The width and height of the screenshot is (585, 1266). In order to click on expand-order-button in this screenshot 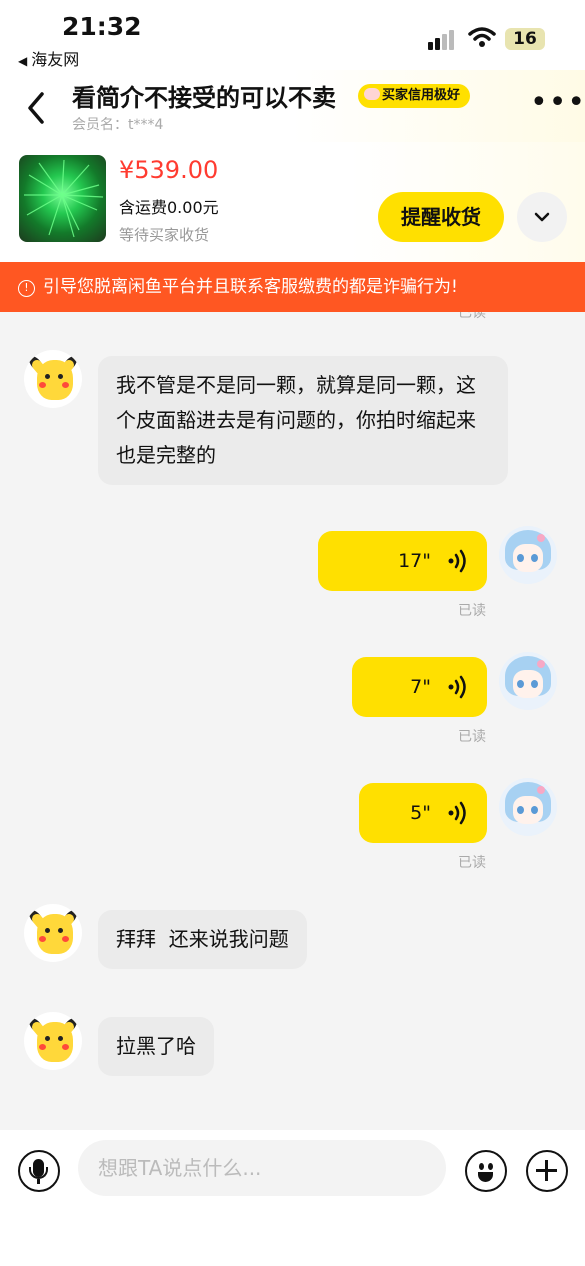, I will do `click(542, 217)`.